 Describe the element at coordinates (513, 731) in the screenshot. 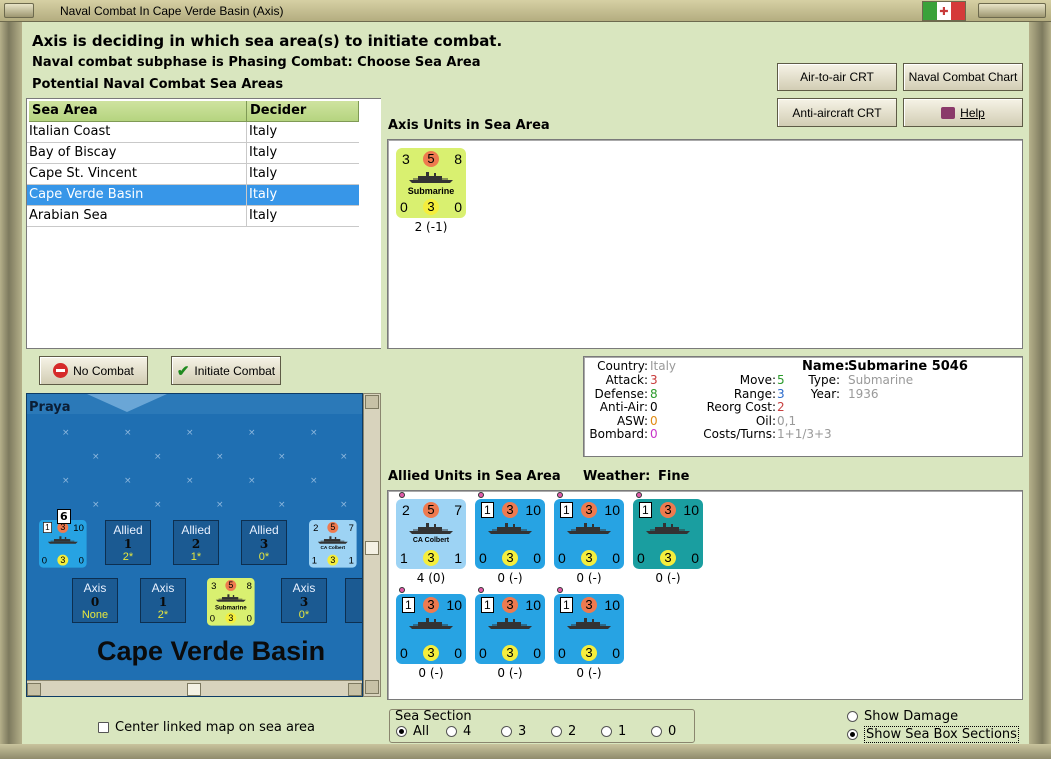

I see `sea-section-radio: 3` at that location.